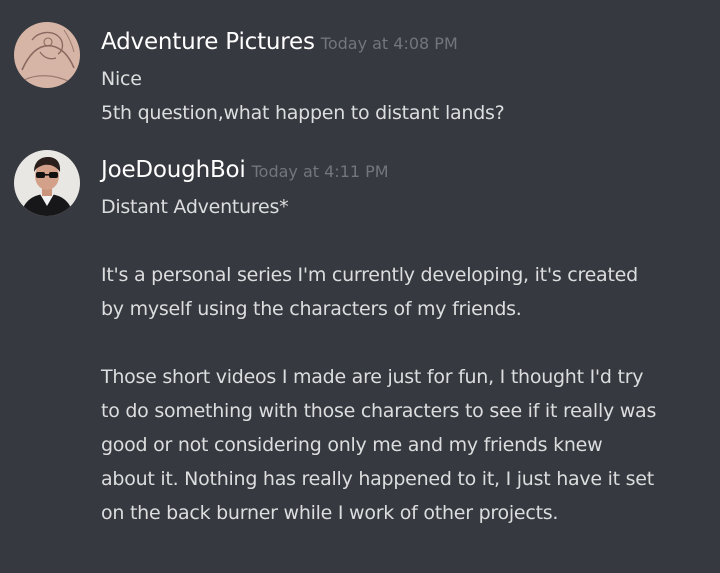 This screenshot has width=720, height=573. I want to click on timestamp: Today at 4:11 PM, so click(320, 171).